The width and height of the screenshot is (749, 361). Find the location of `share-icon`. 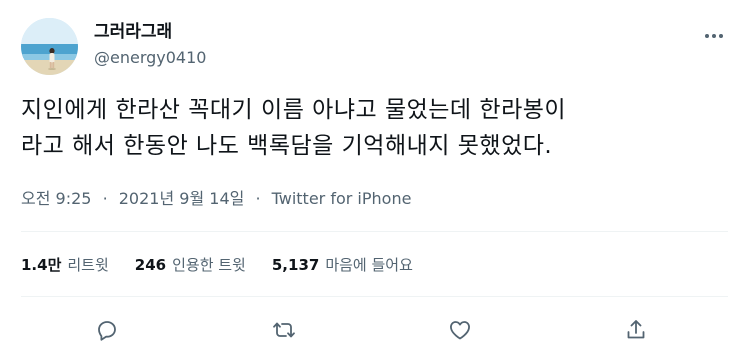

share-icon is located at coordinates (636, 329).